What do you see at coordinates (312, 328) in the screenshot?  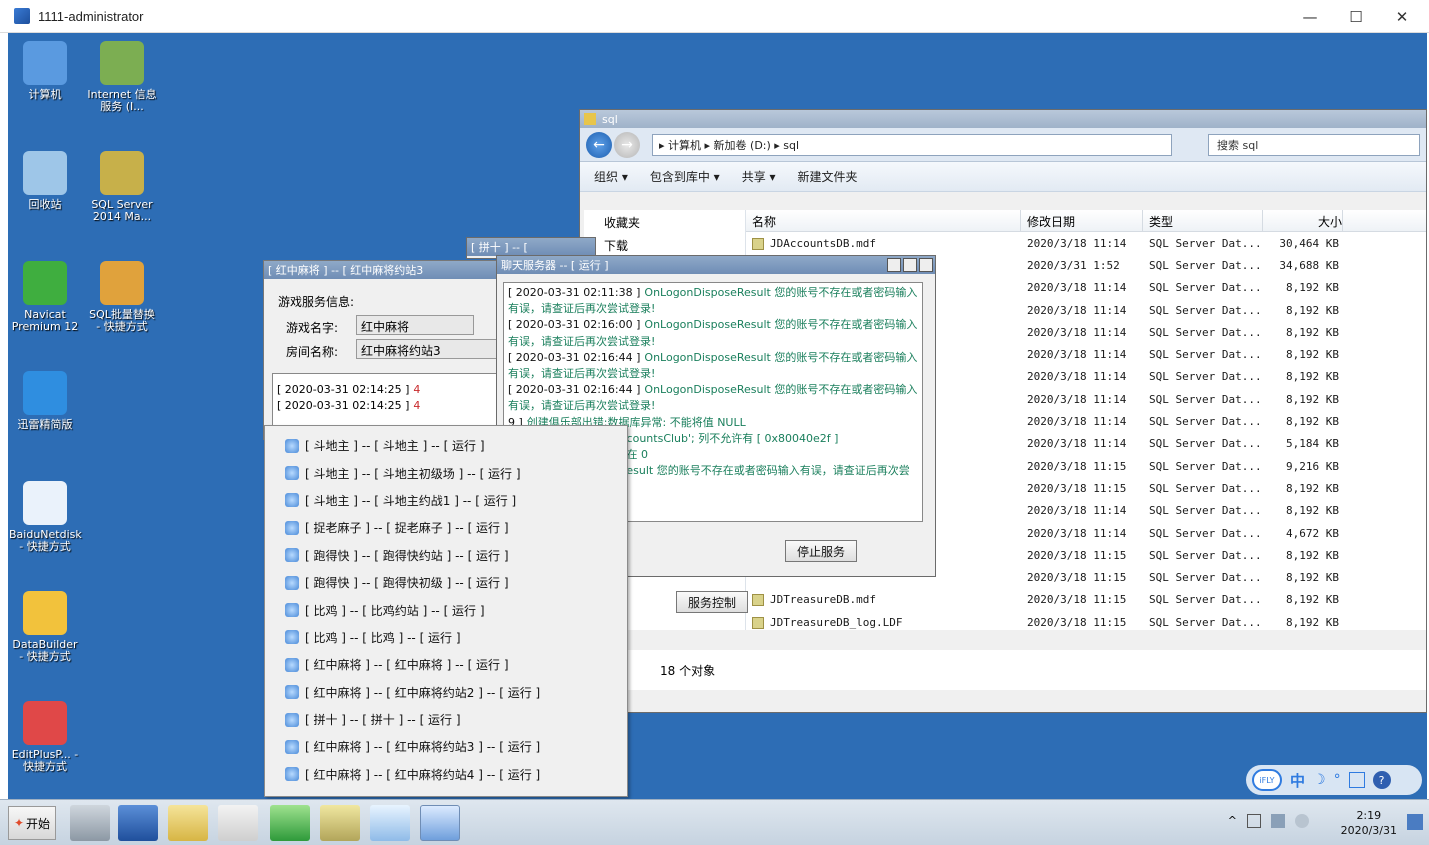 I see `game-name-label: 游戏名字:` at bounding box center [312, 328].